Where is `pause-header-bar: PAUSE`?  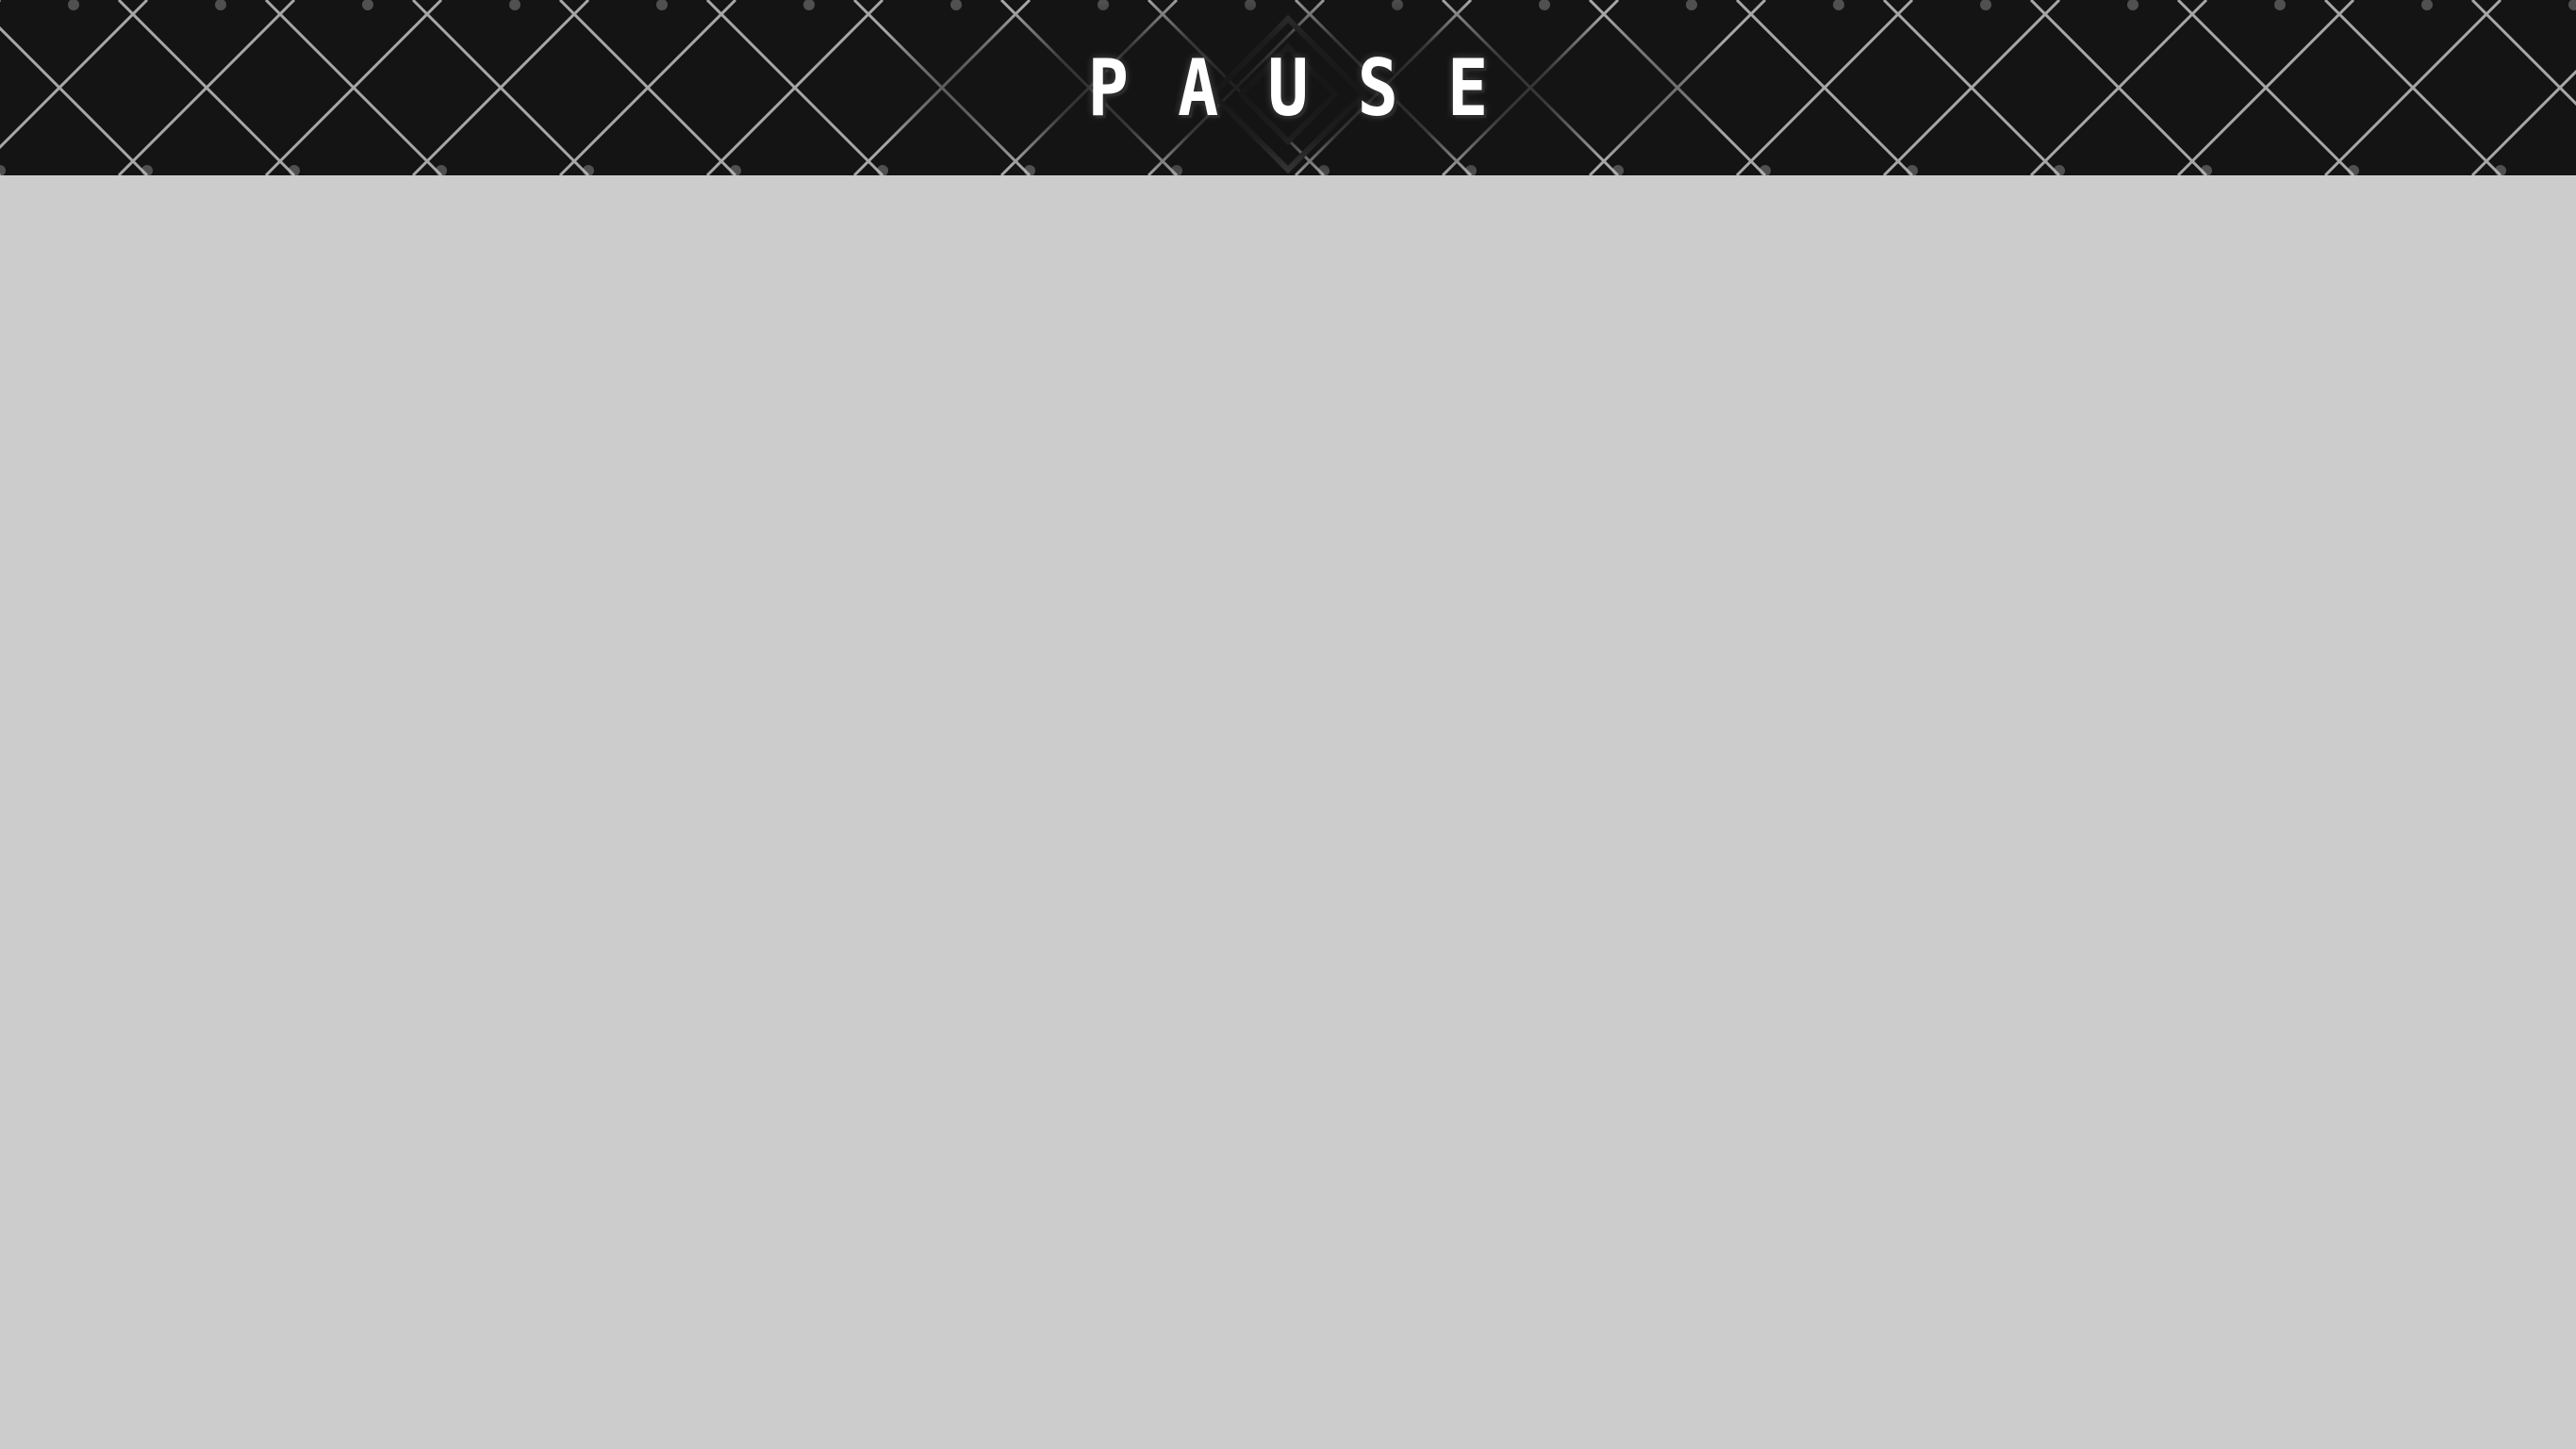
pause-header-bar: PAUSE is located at coordinates (1288, 88).